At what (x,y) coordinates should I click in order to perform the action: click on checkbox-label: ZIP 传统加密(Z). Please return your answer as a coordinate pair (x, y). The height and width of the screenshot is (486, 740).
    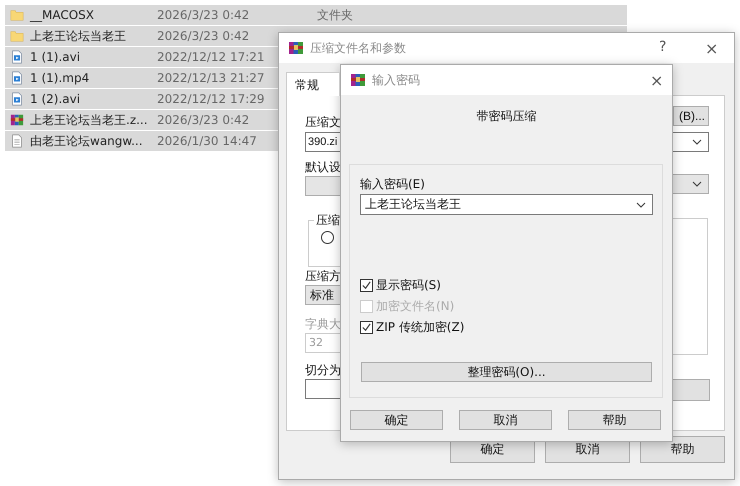
    Looking at the image, I should click on (420, 327).